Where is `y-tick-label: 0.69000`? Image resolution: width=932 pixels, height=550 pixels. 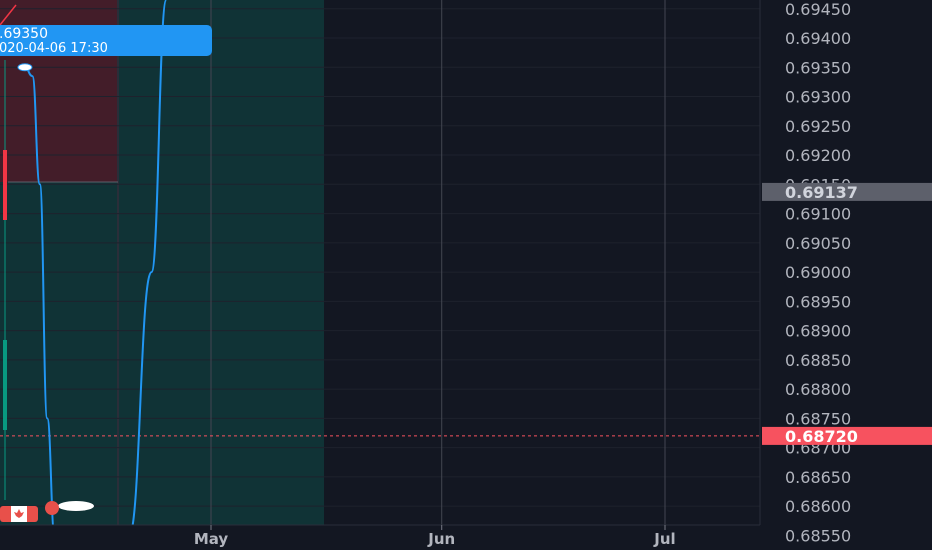
y-tick-label: 0.69000 is located at coordinates (818, 272).